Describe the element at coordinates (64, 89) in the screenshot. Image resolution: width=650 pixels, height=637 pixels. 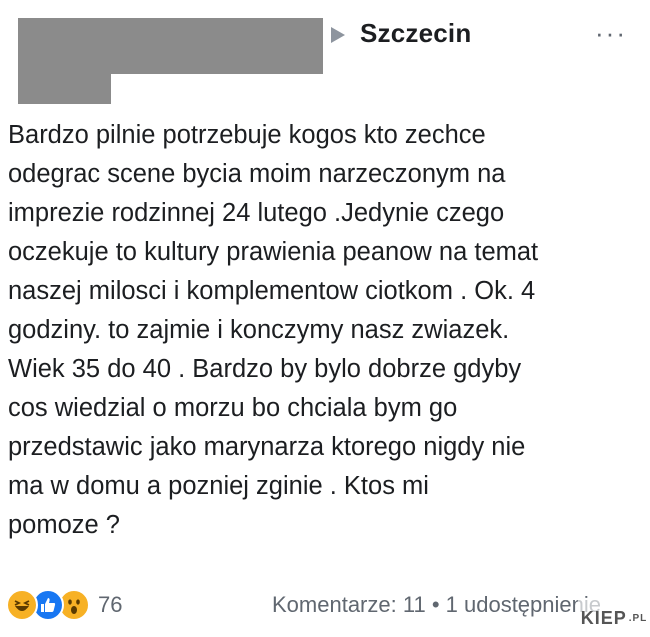
I see `redacted-post-meta` at that location.